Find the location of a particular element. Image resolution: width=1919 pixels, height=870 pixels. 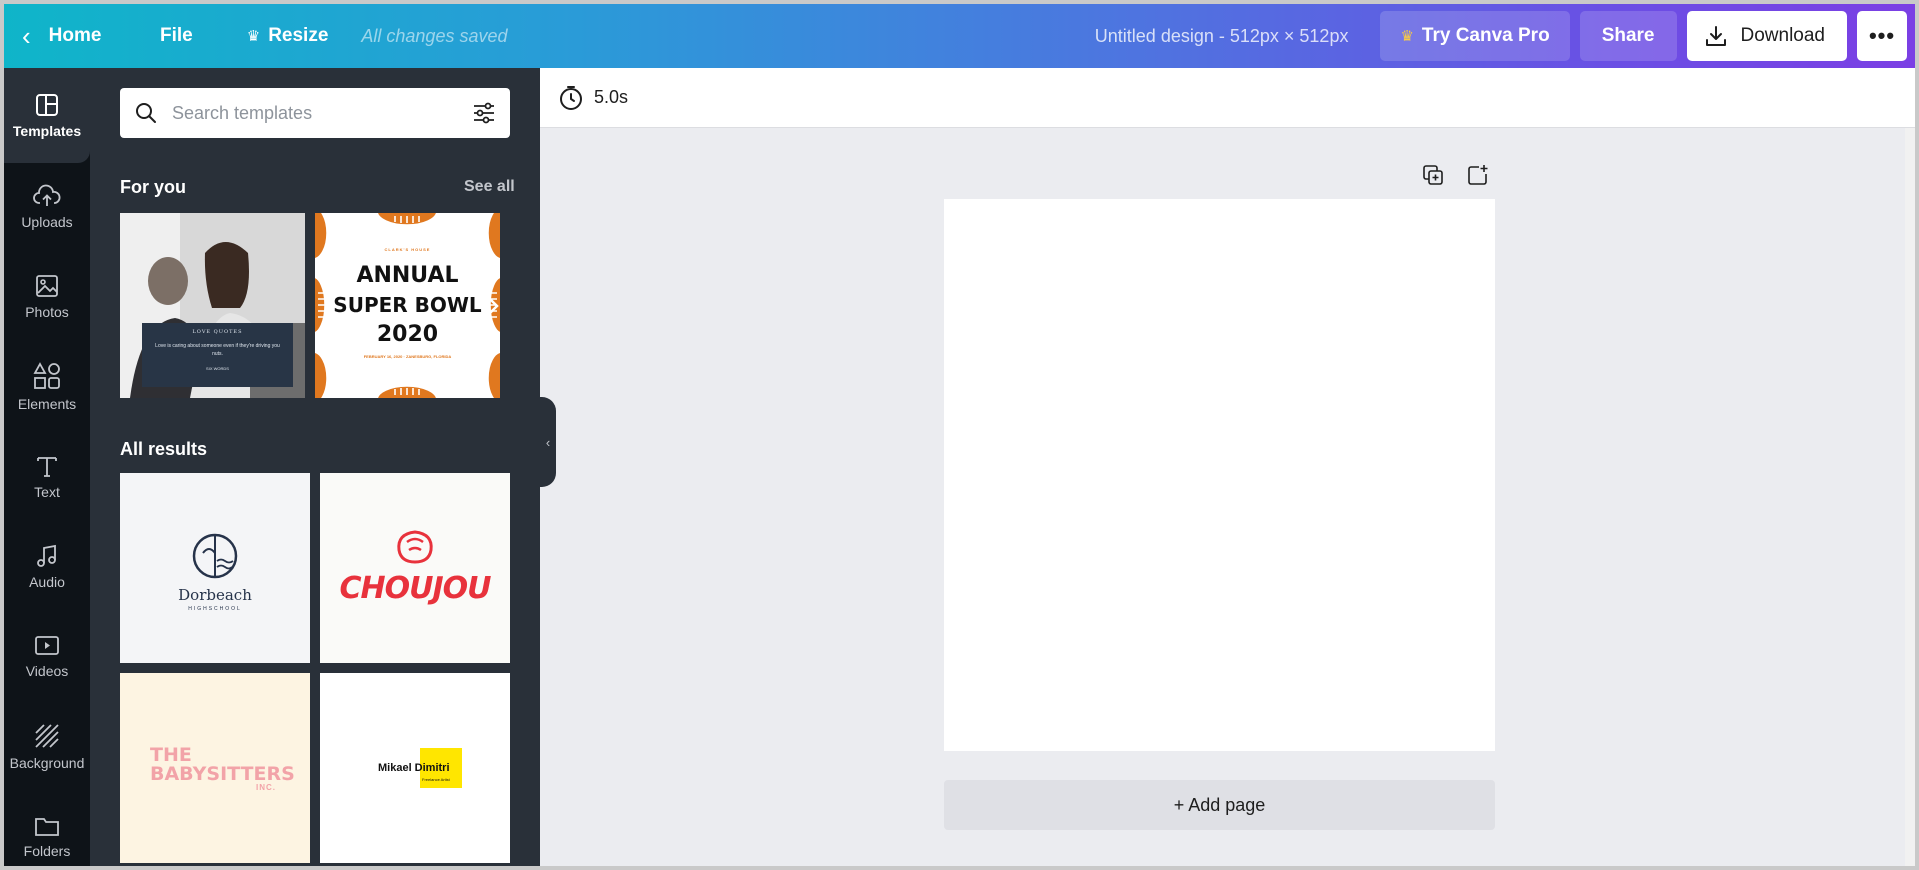

duplicate-page-button is located at coordinates (1433, 177).